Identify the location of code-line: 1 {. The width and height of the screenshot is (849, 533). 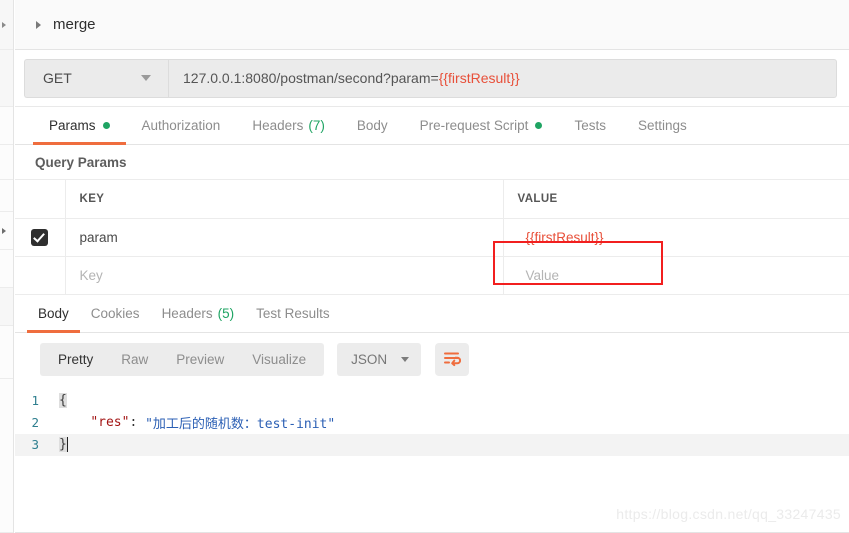
(432, 401).